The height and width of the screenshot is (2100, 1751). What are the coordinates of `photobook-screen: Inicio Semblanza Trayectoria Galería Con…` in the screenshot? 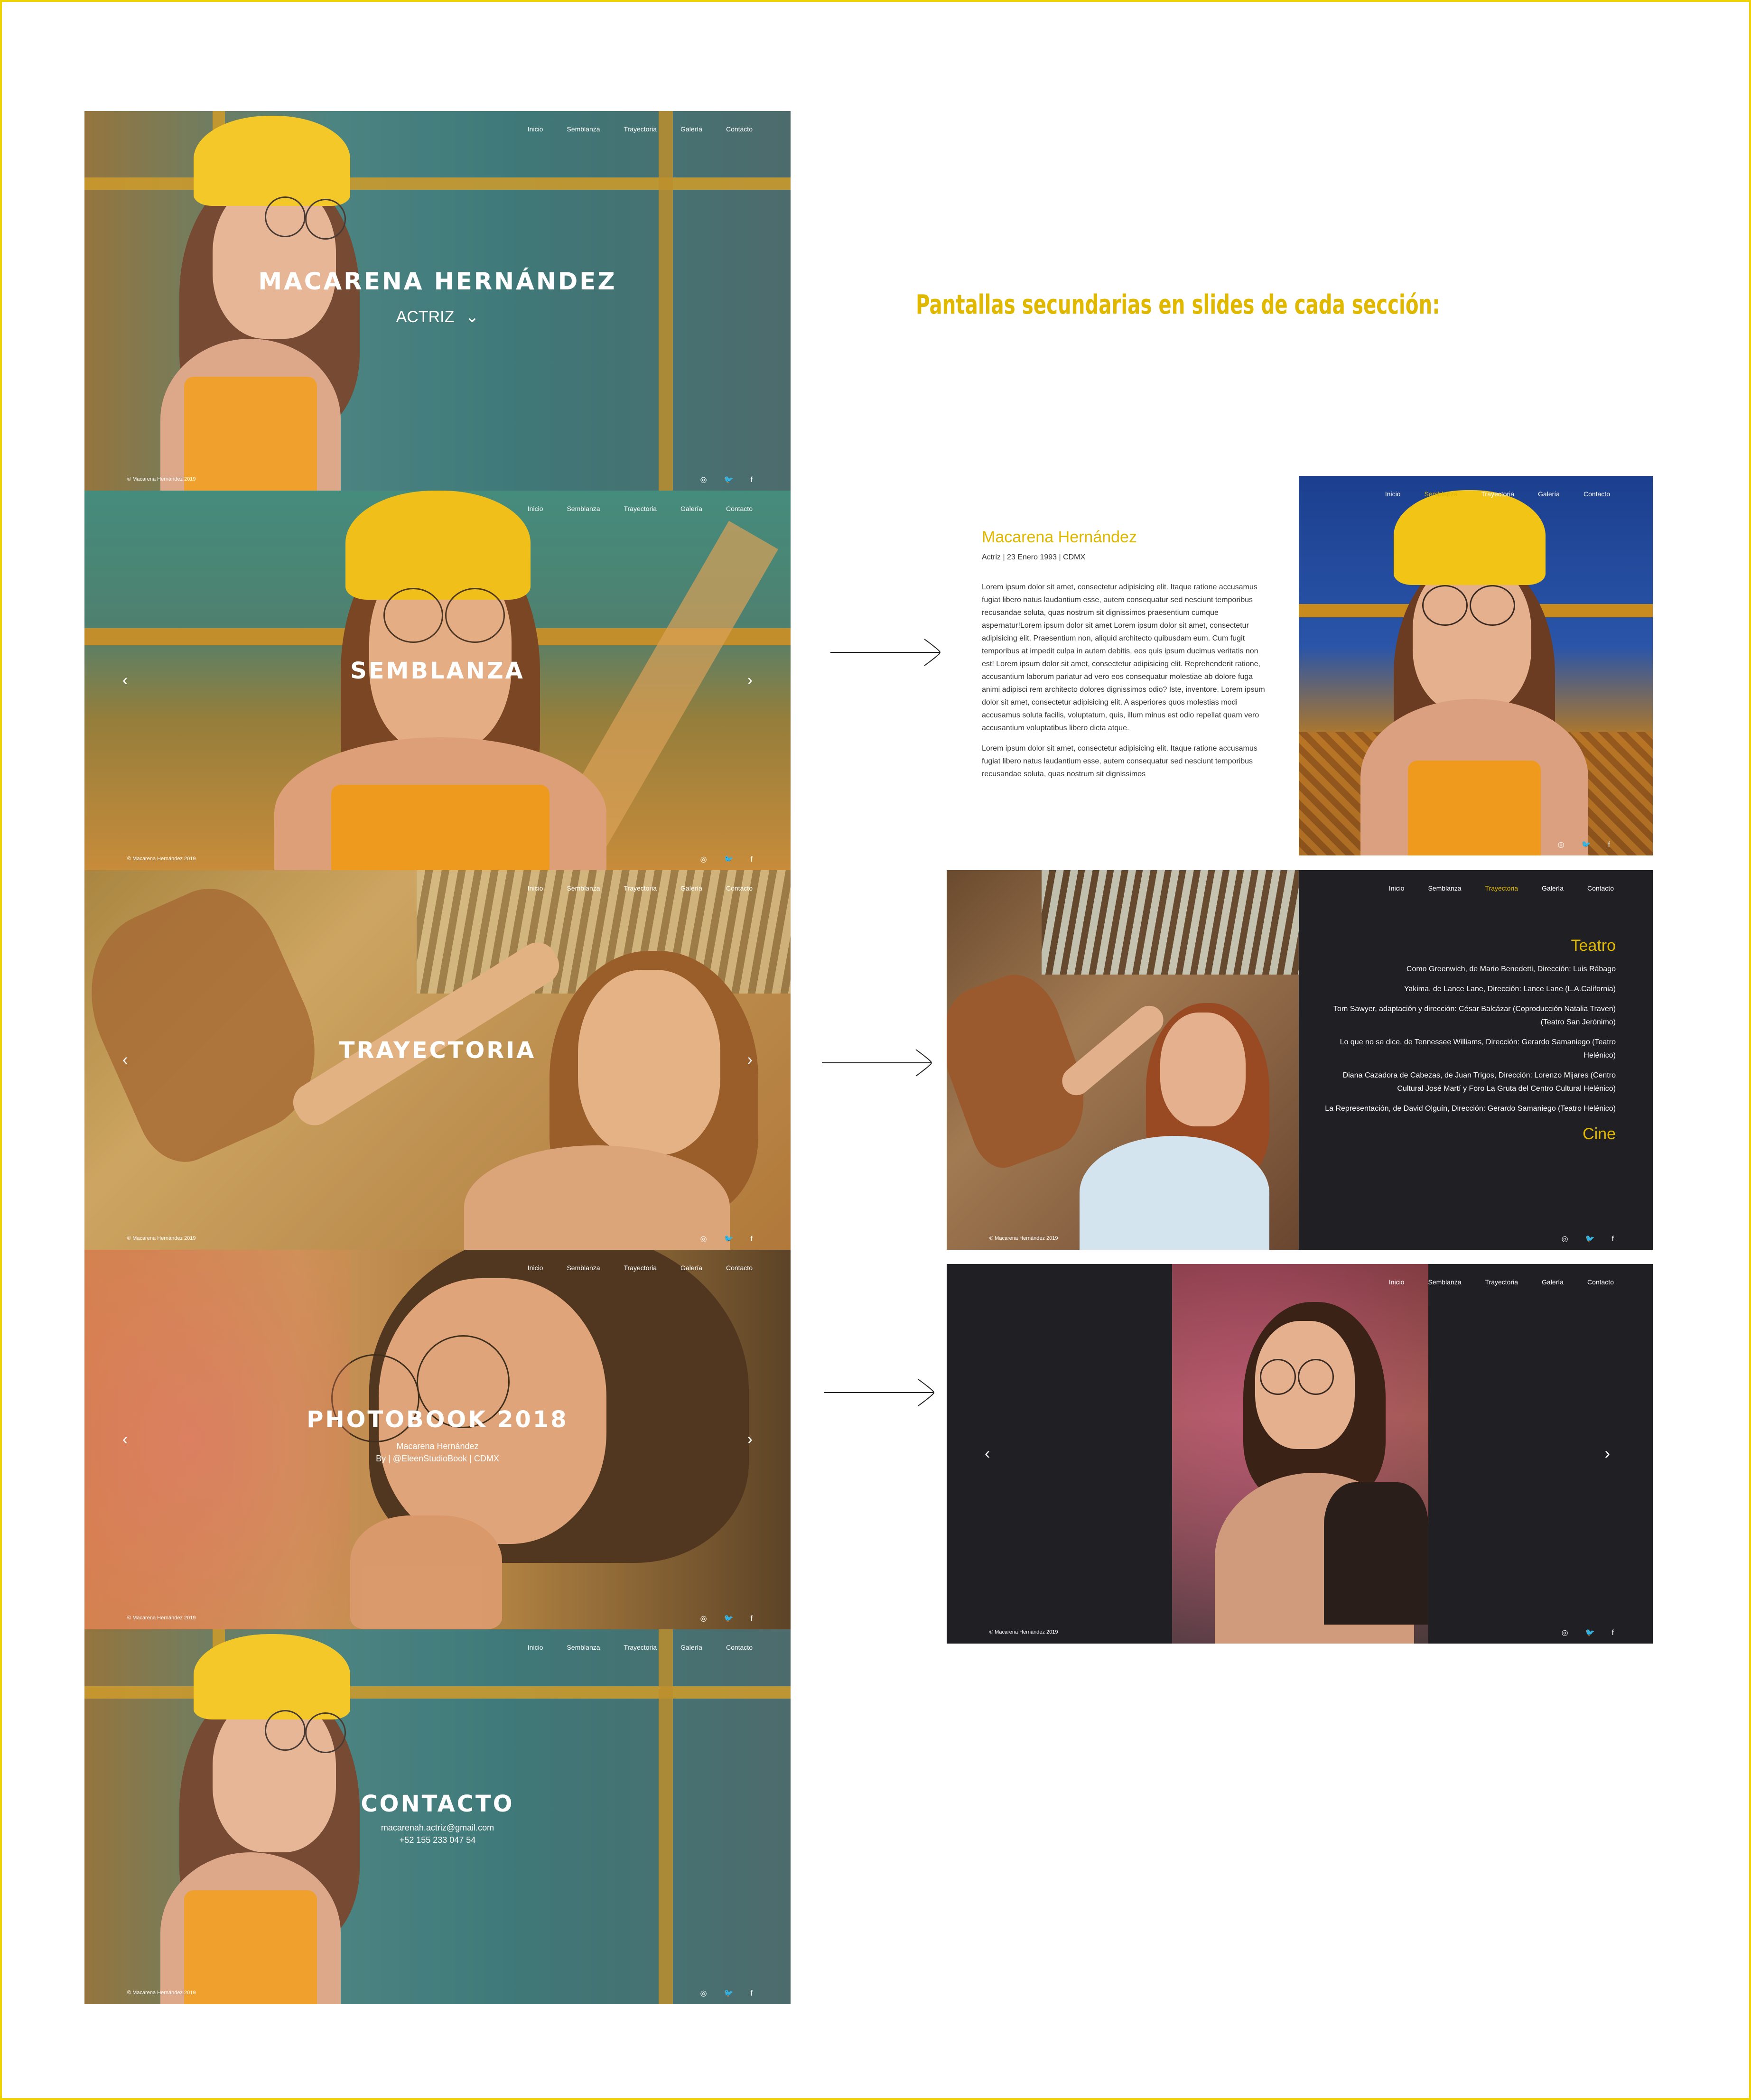 It's located at (438, 1439).